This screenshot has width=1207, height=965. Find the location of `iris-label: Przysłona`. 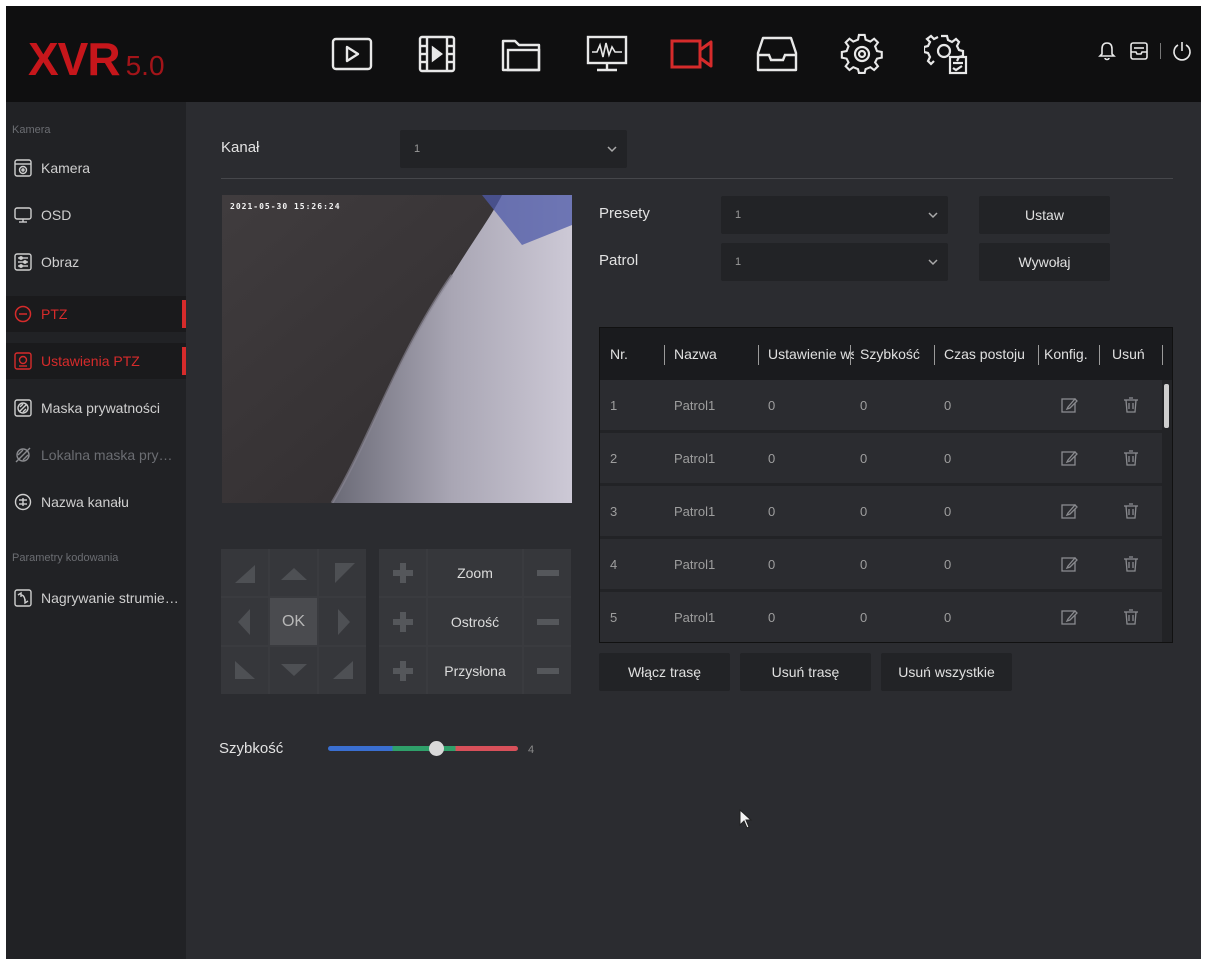

iris-label: Przysłona is located at coordinates (475, 670).